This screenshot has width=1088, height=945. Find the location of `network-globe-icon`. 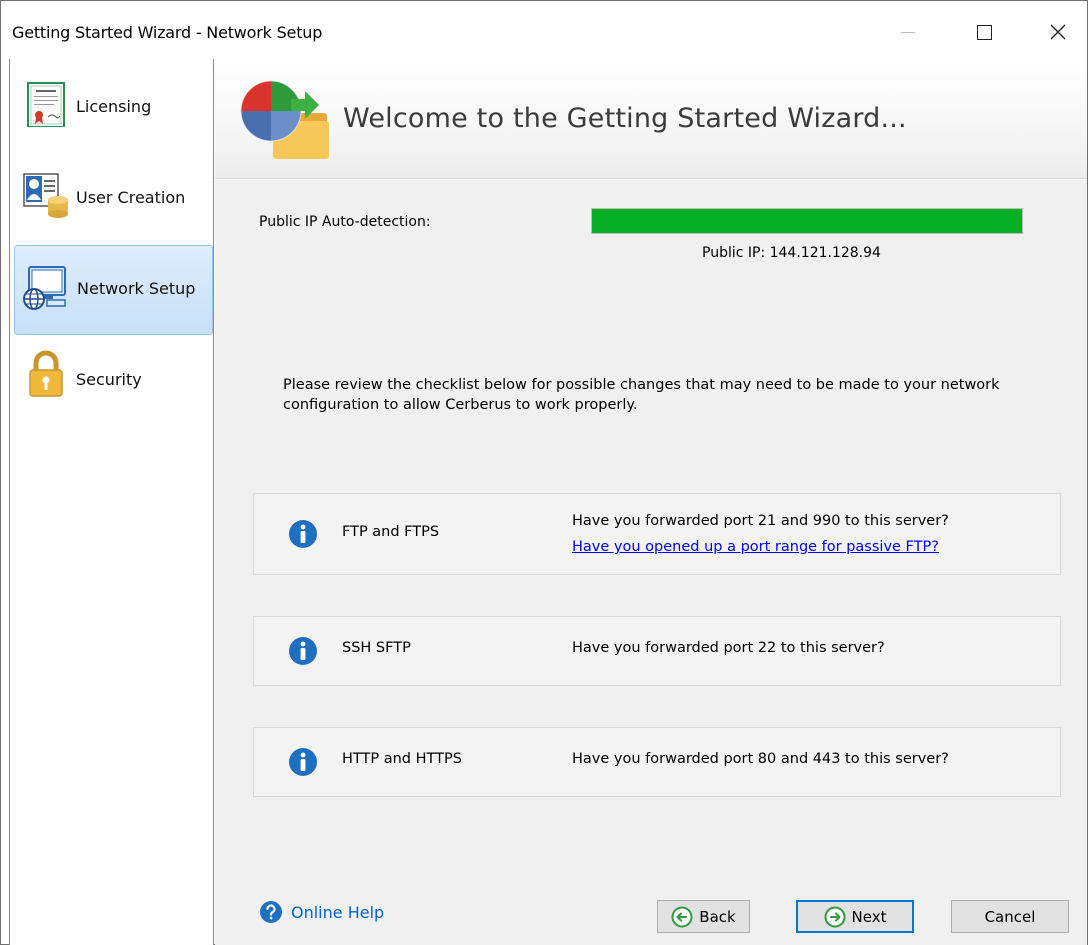

network-globe-icon is located at coordinates (44, 288).